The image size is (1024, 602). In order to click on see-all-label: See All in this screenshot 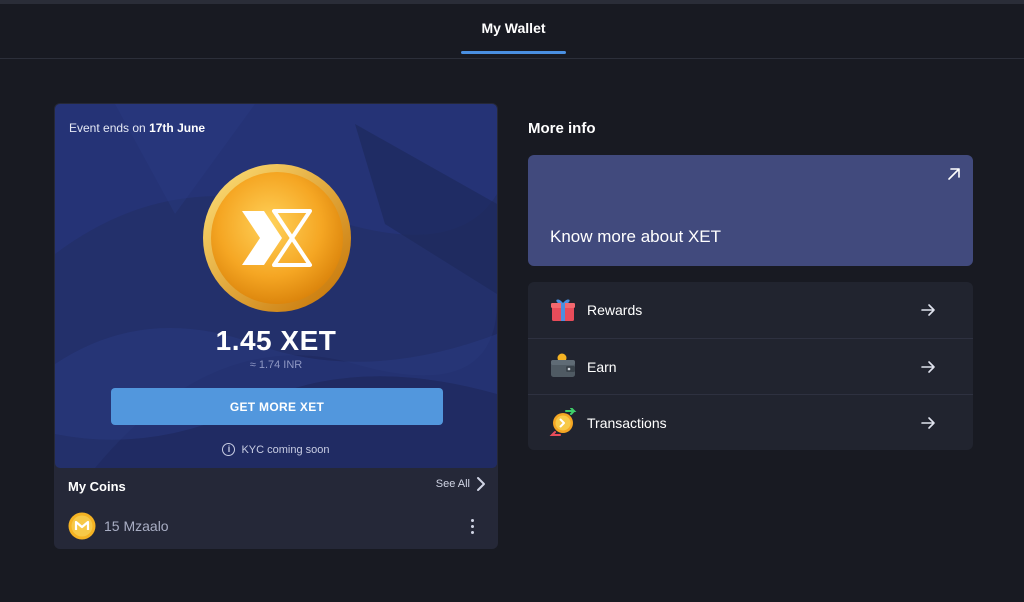, I will do `click(452, 484)`.